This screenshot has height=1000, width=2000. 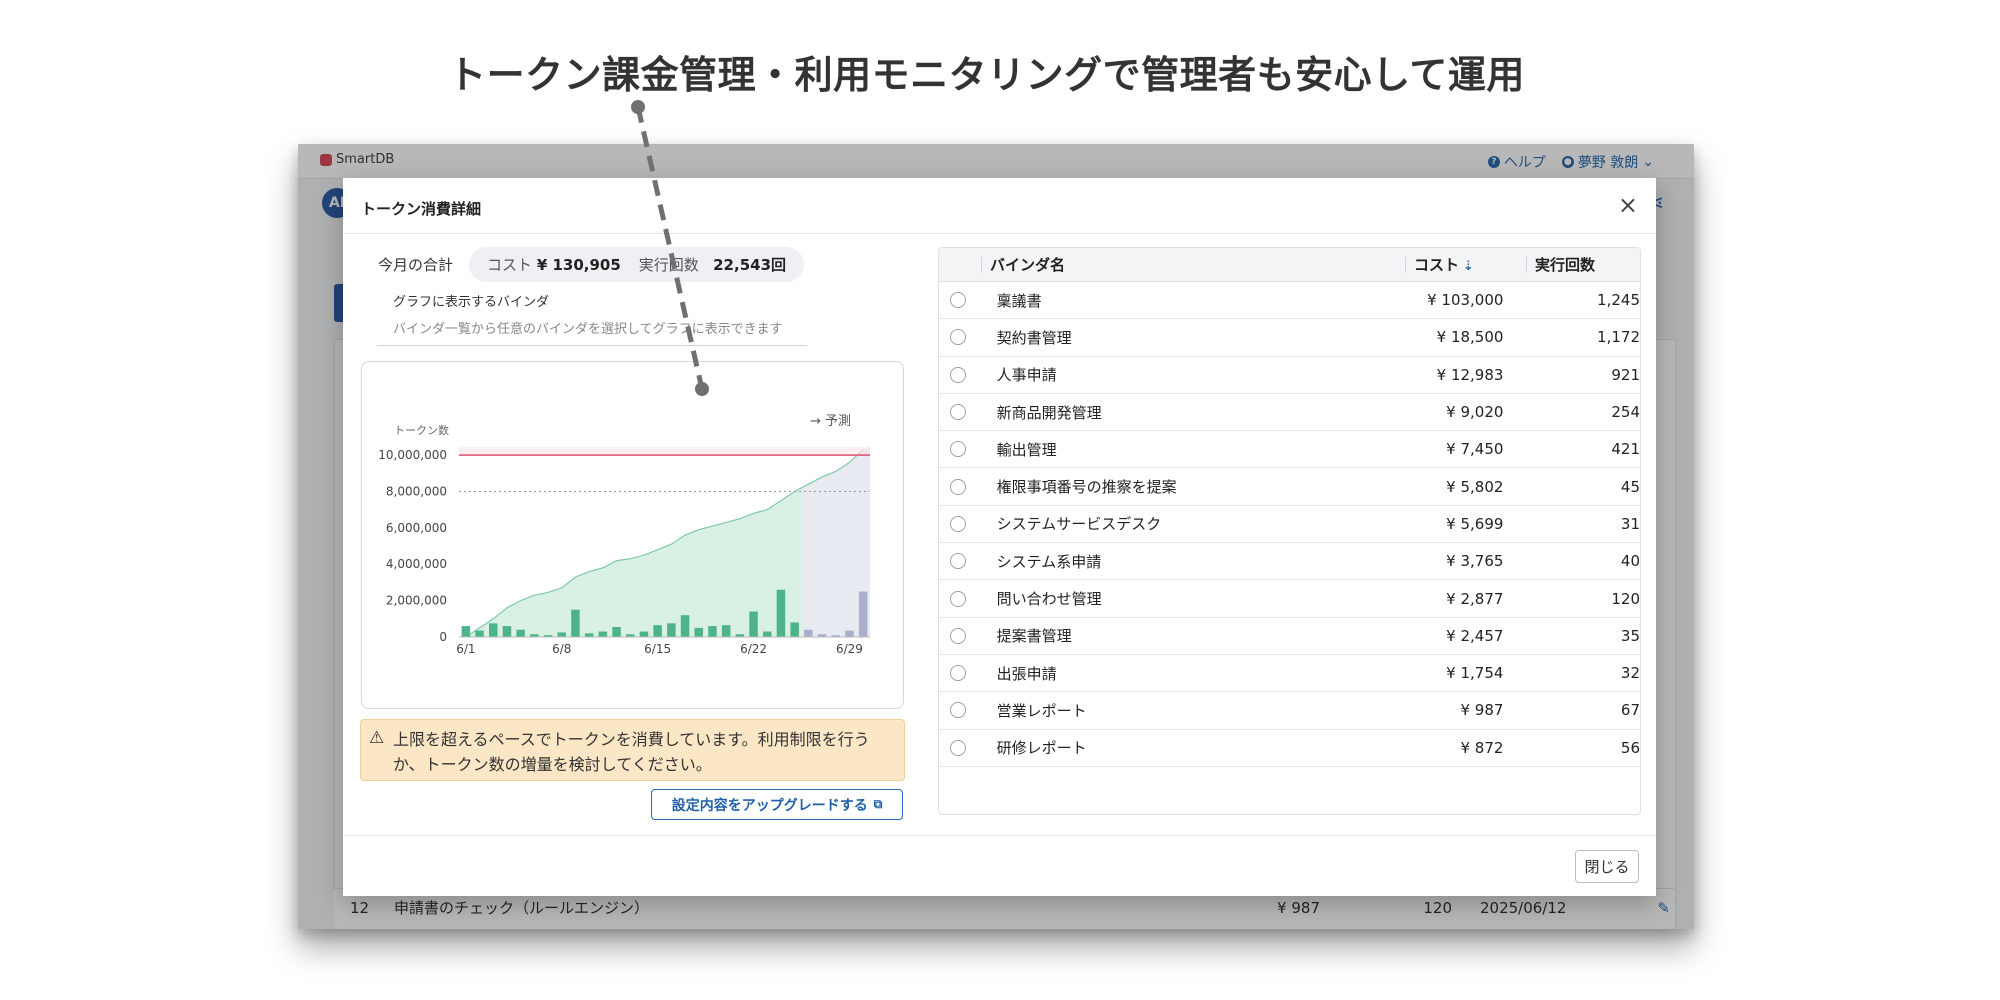 What do you see at coordinates (1628, 205) in the screenshot?
I see `close-icon: ×` at bounding box center [1628, 205].